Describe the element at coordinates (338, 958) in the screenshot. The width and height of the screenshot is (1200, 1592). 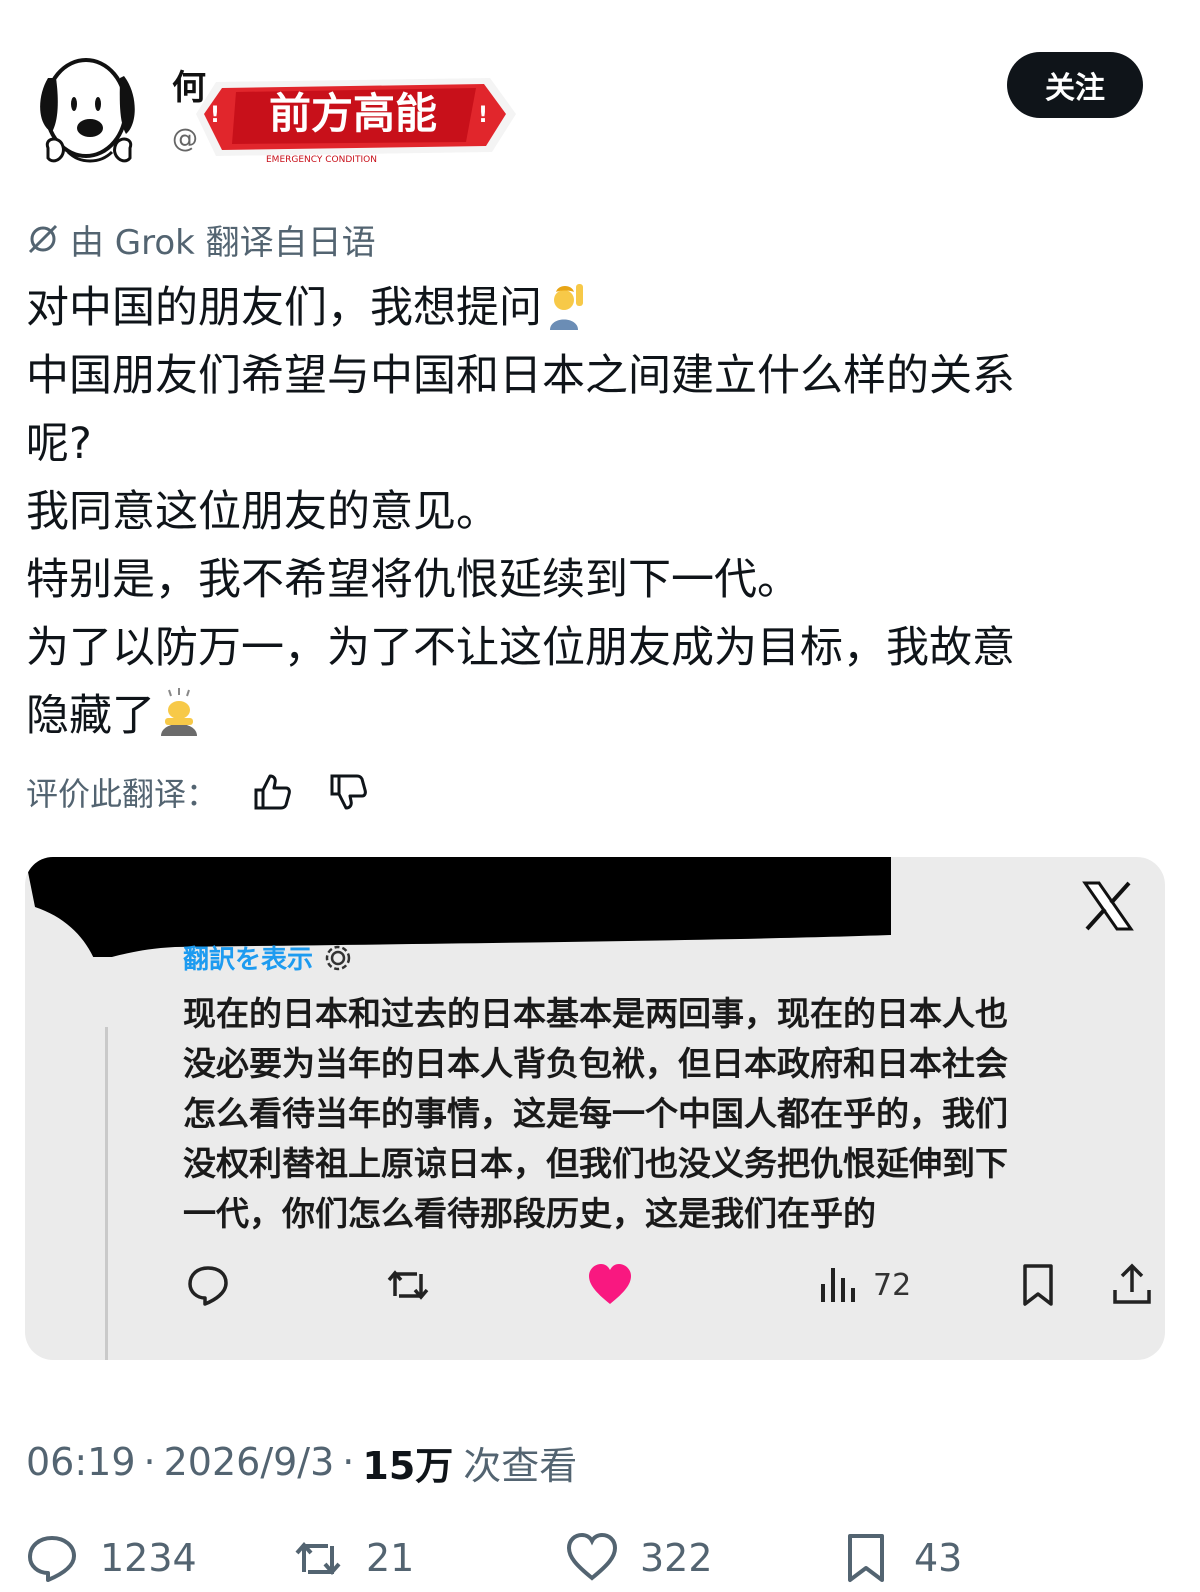
I see `gear-icon` at that location.